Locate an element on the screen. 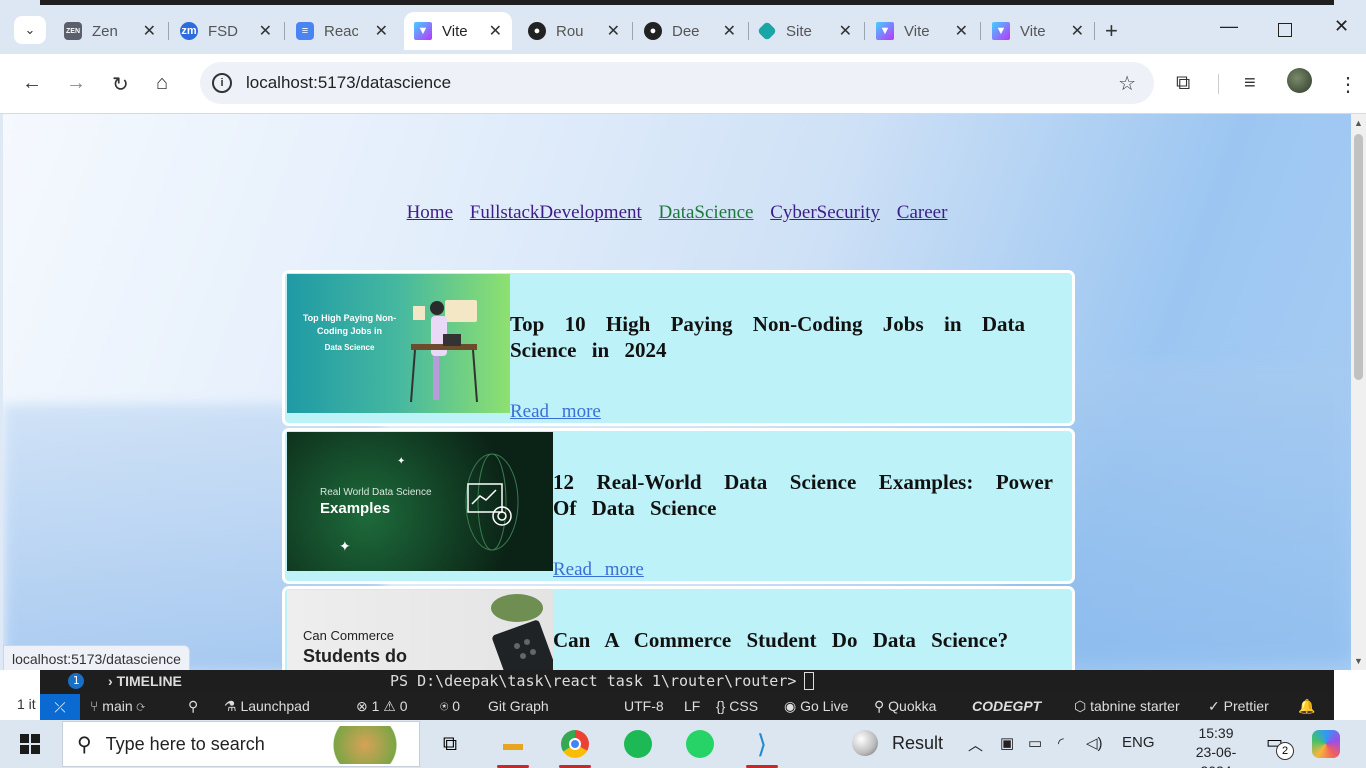 The image size is (1366, 768). copilot-icon is located at coordinates (1326, 744).